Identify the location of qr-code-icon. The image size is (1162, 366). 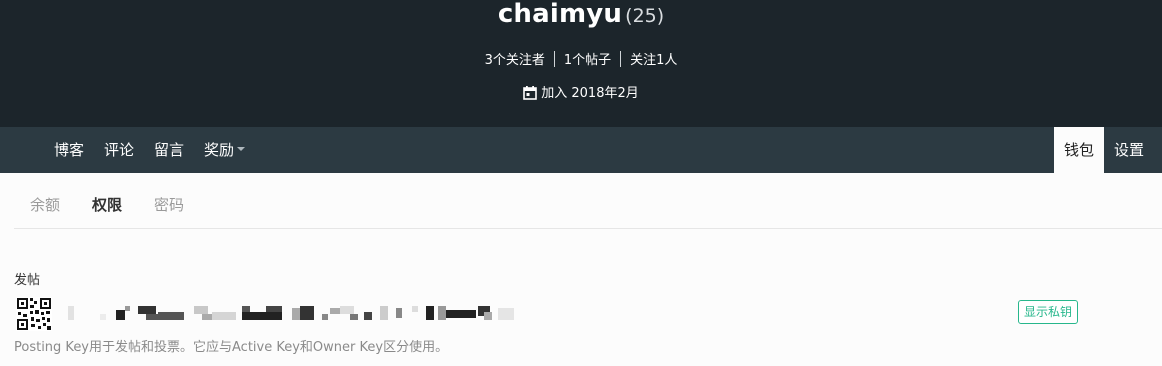
(34, 316).